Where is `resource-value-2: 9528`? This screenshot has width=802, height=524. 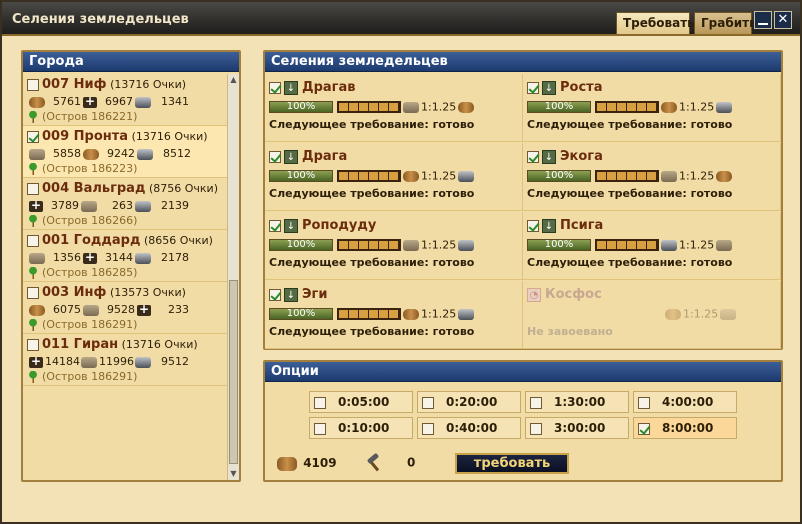 resource-value-2: 9528 is located at coordinates (121, 309).